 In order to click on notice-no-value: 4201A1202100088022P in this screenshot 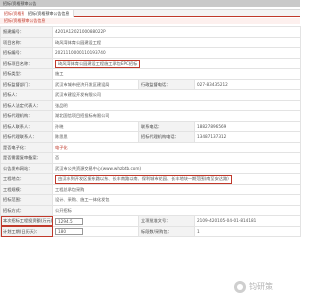, I will do `click(176, 32)`.